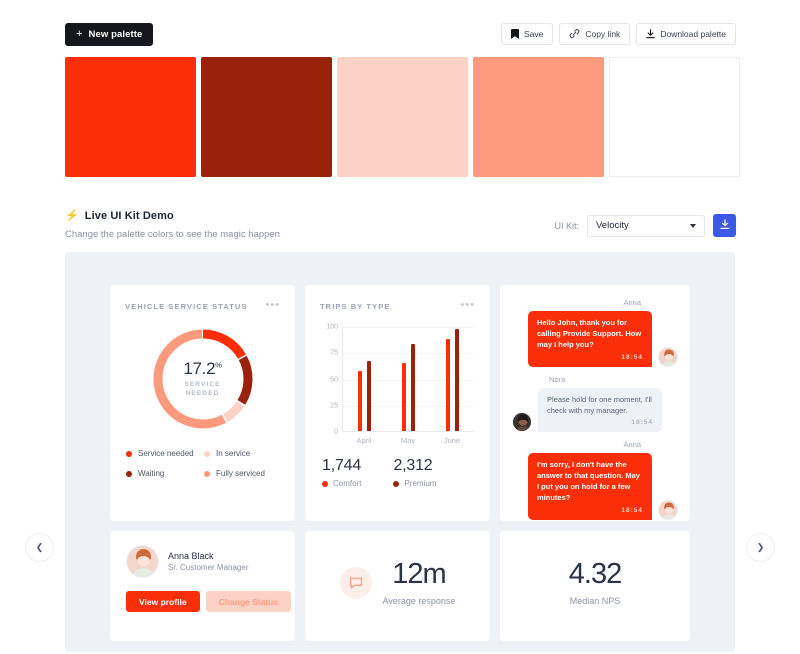 Image resolution: width=800 pixels, height=654 pixels. What do you see at coordinates (334, 406) in the screenshot?
I see `y-tick-label: 25` at bounding box center [334, 406].